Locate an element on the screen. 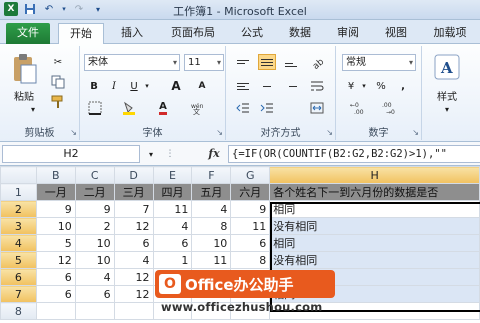 The image size is (480, 323). cell: 2 is located at coordinates (94, 226).